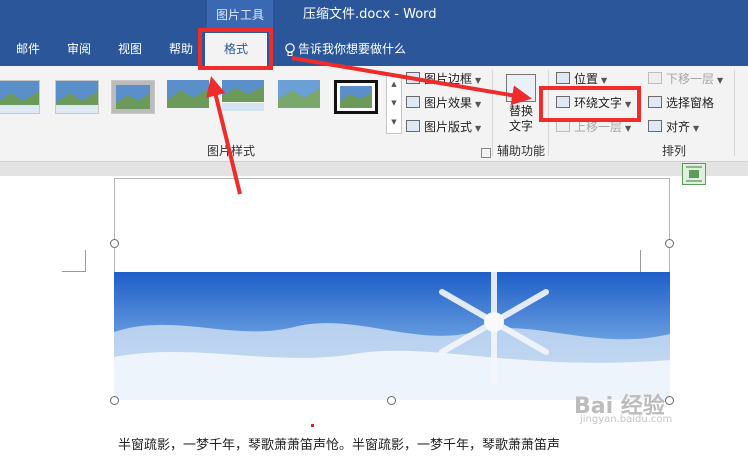  I want to click on watermark-url: jingyan.baidu.com, so click(626, 419).